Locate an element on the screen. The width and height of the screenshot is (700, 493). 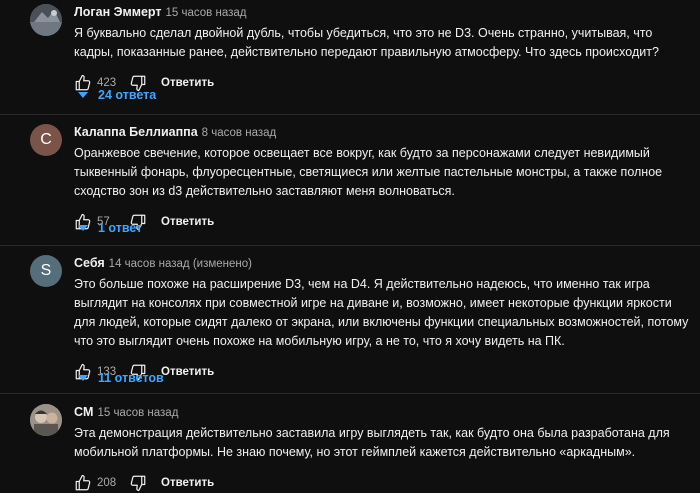
comment-author: Калаппа Беллиаппа is located at coordinates (136, 132).